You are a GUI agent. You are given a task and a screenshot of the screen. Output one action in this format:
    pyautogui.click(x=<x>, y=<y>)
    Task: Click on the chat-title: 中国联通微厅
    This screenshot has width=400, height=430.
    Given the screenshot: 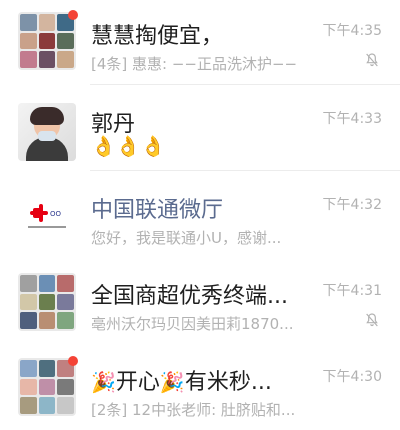 What is the action you would take?
    pyautogui.click(x=157, y=210)
    